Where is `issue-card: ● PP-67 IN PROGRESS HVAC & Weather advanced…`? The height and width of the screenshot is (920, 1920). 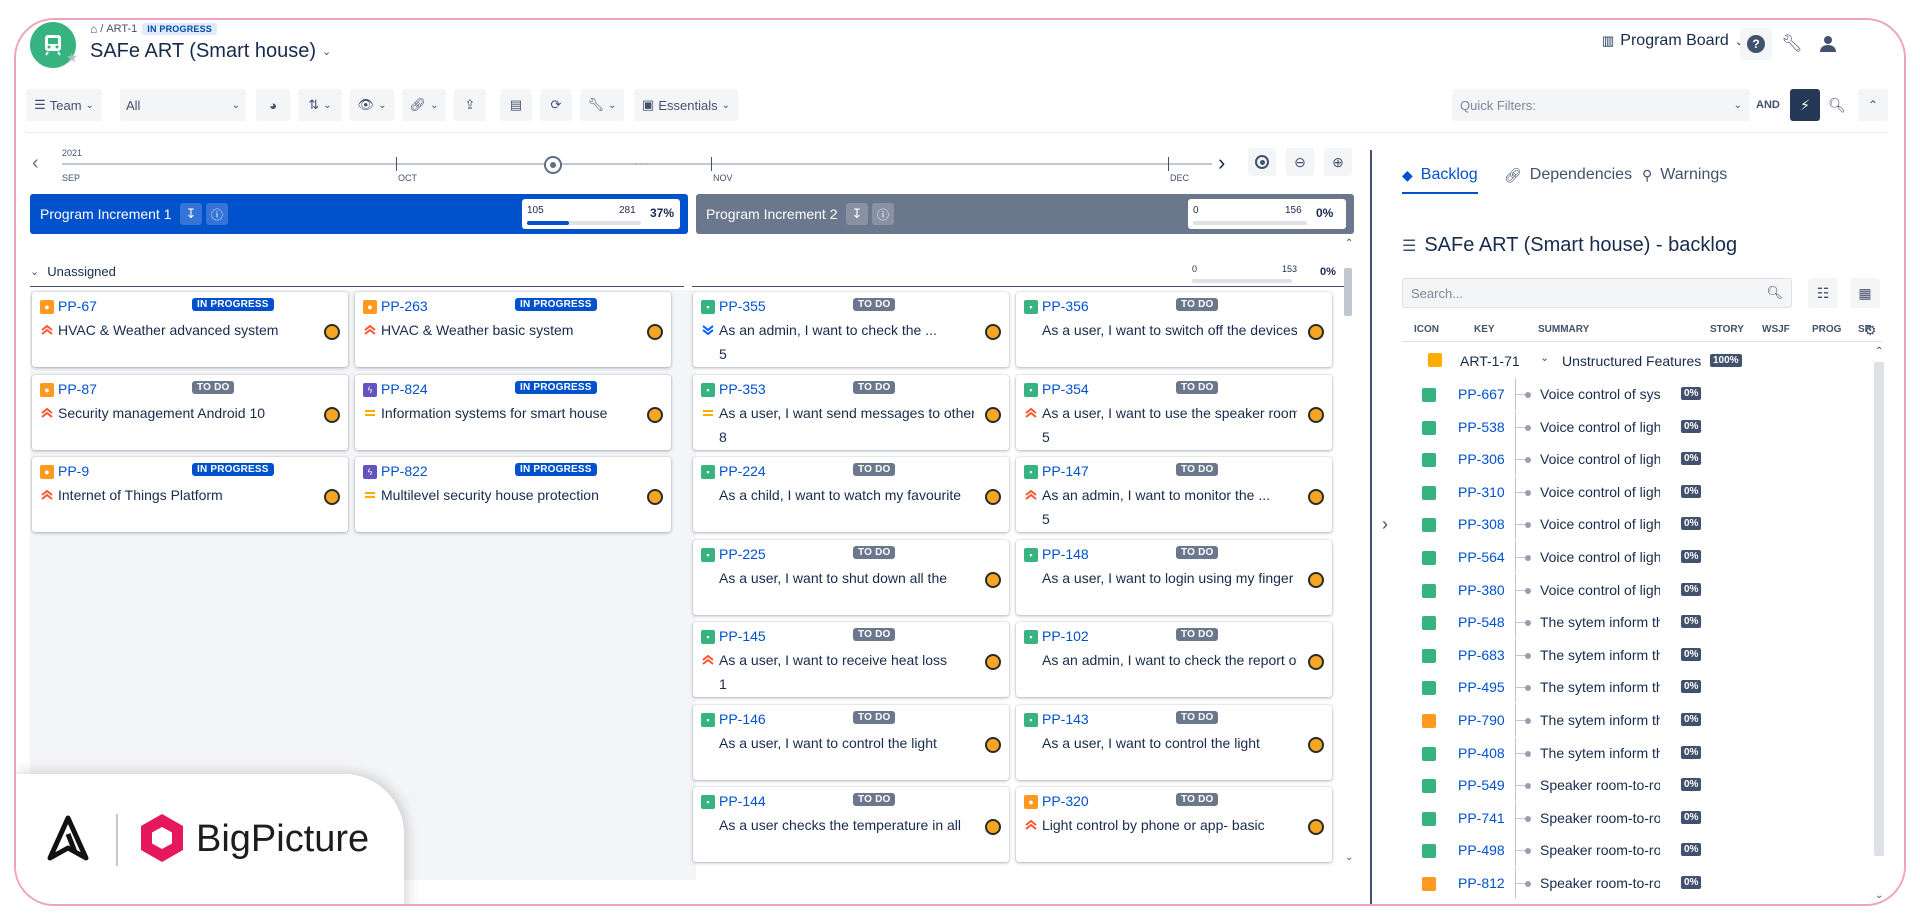
issue-card: ● PP-67 IN PROGRESS HVAC & Weather advanced… is located at coordinates (190, 329).